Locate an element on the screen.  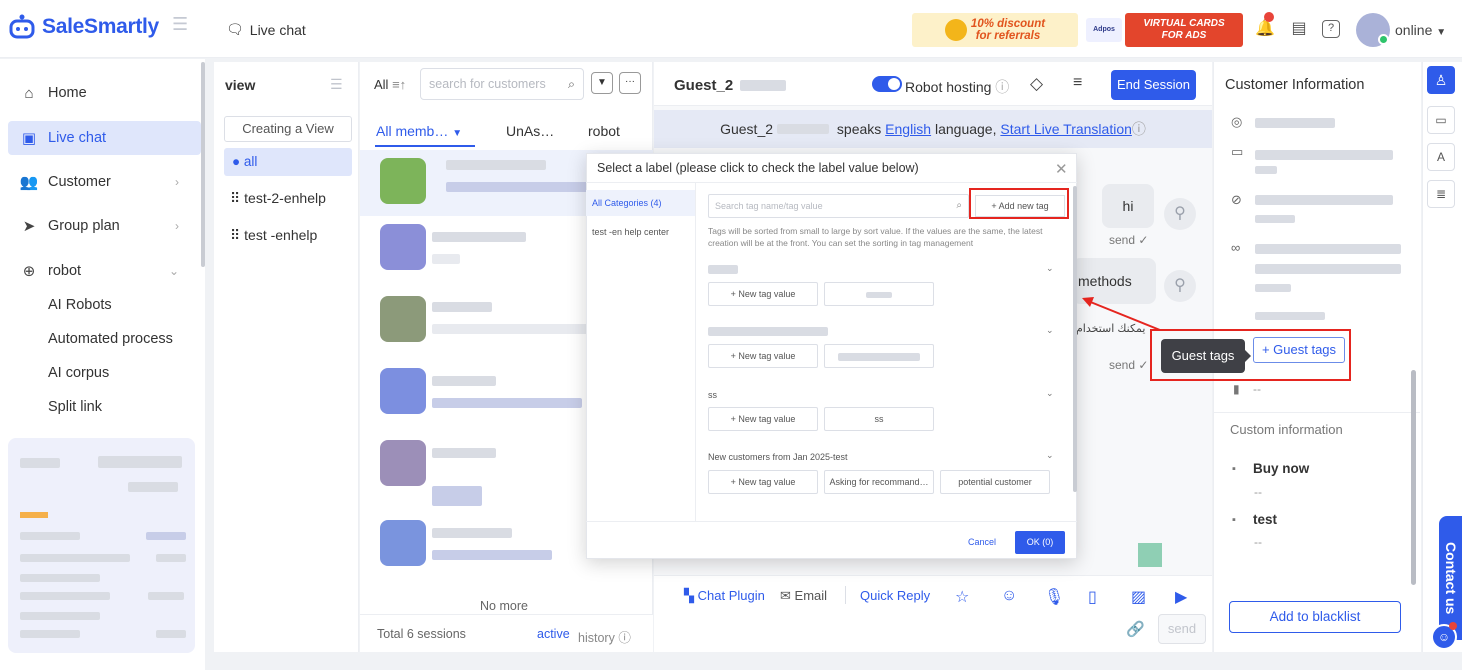
sidebar-item-customer: 👥 Customer › is located at coordinates (104, 182).